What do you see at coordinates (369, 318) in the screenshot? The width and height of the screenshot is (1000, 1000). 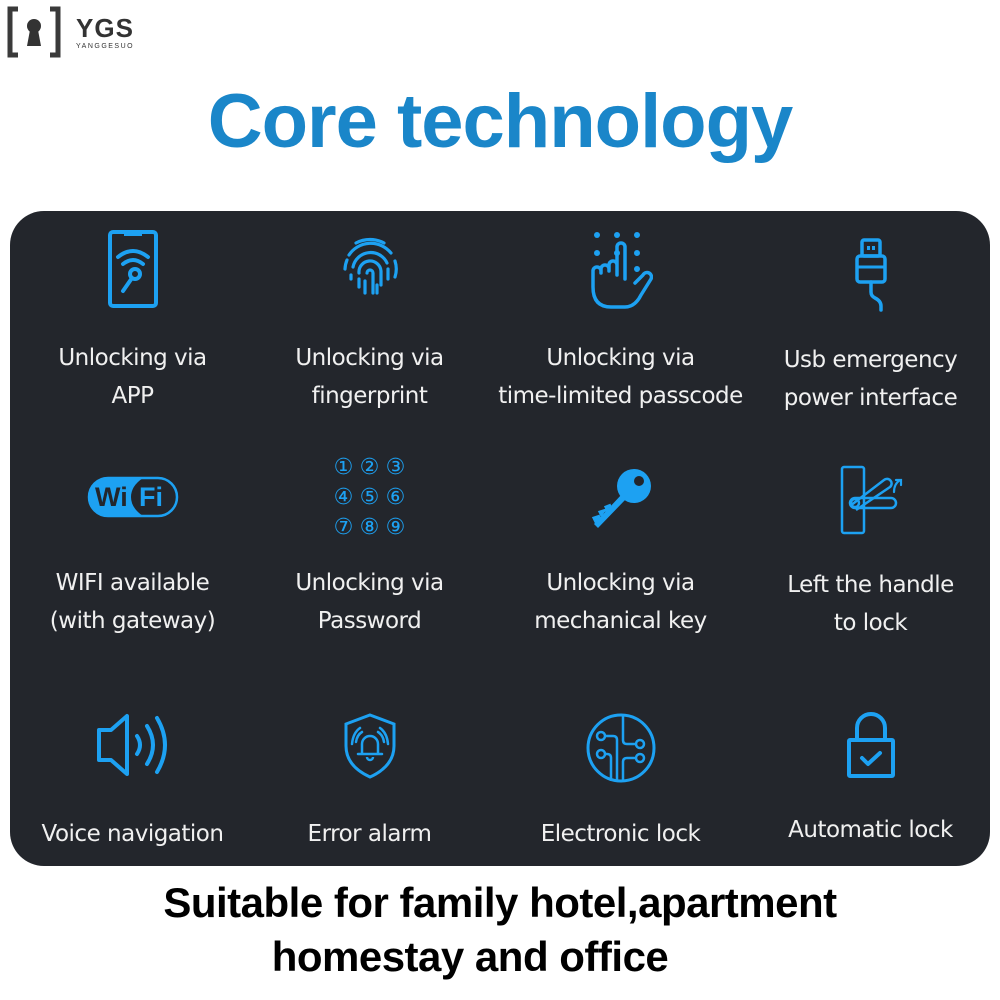 I see `feature-fingerprint: Unlocking via fingerprint` at bounding box center [369, 318].